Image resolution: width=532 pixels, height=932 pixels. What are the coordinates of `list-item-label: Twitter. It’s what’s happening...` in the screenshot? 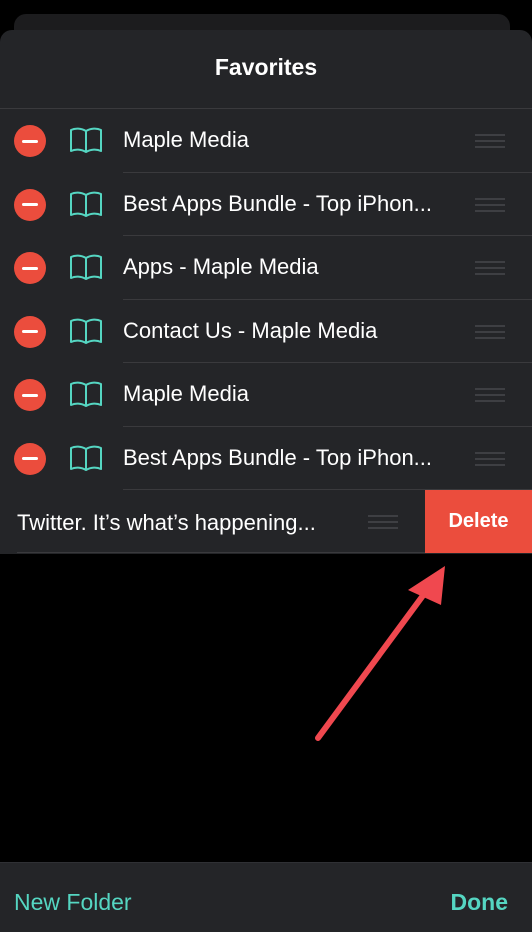 It's located at (166, 522).